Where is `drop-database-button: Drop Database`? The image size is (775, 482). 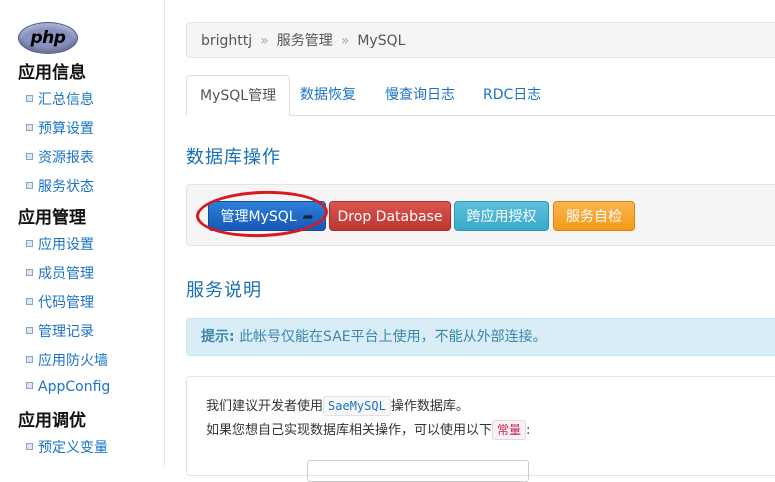
drop-database-button: Drop Database is located at coordinates (390, 216).